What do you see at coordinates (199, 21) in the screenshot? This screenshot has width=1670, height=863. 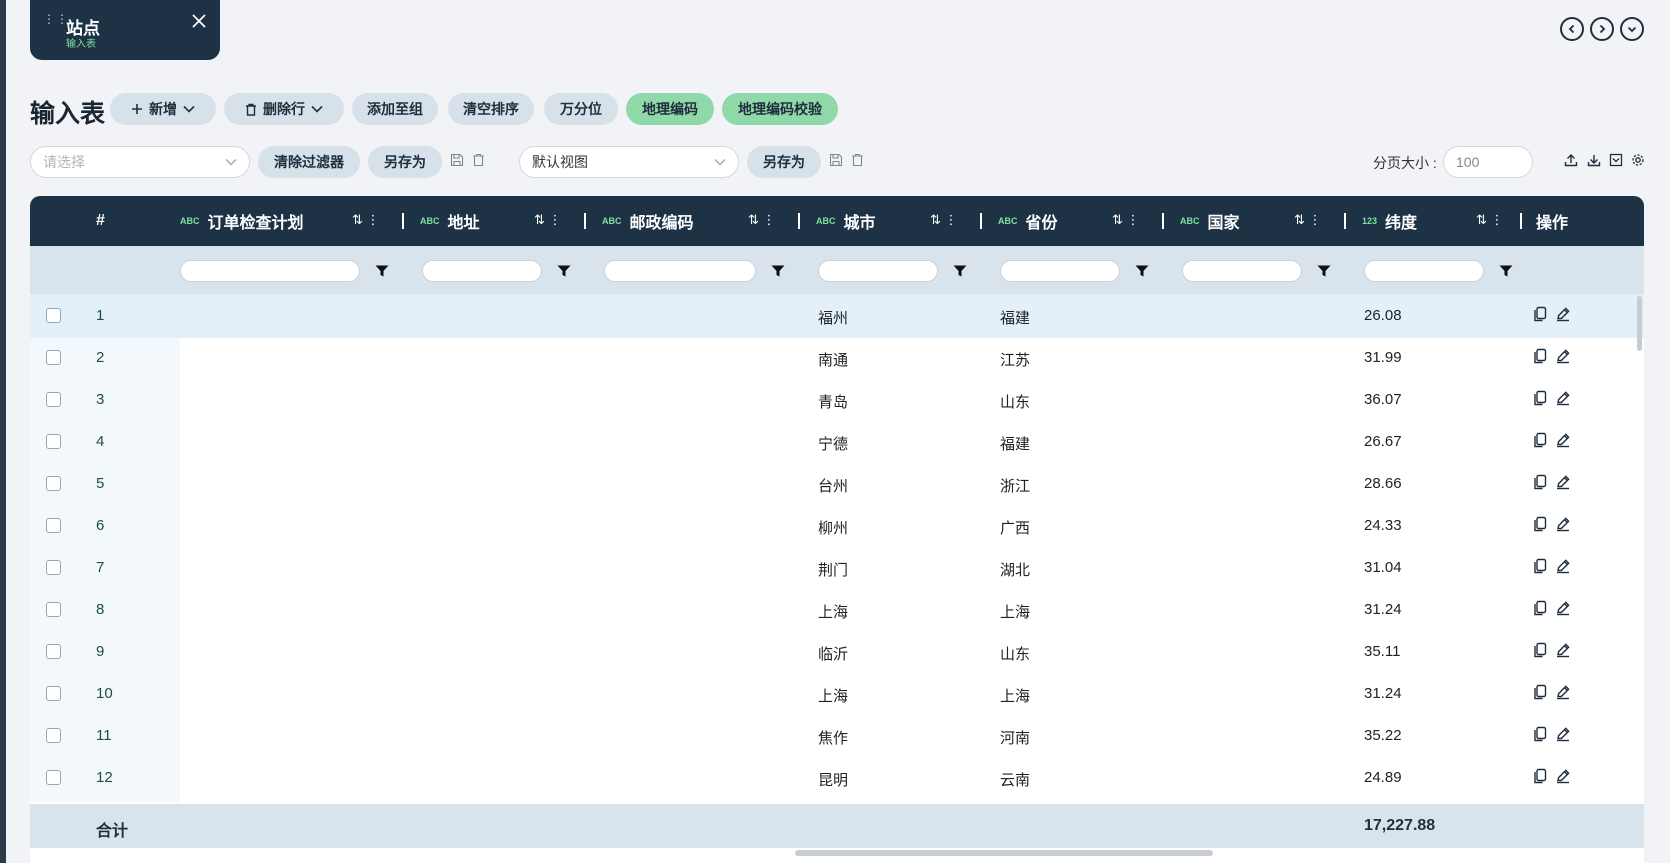 I see `close-icon` at bounding box center [199, 21].